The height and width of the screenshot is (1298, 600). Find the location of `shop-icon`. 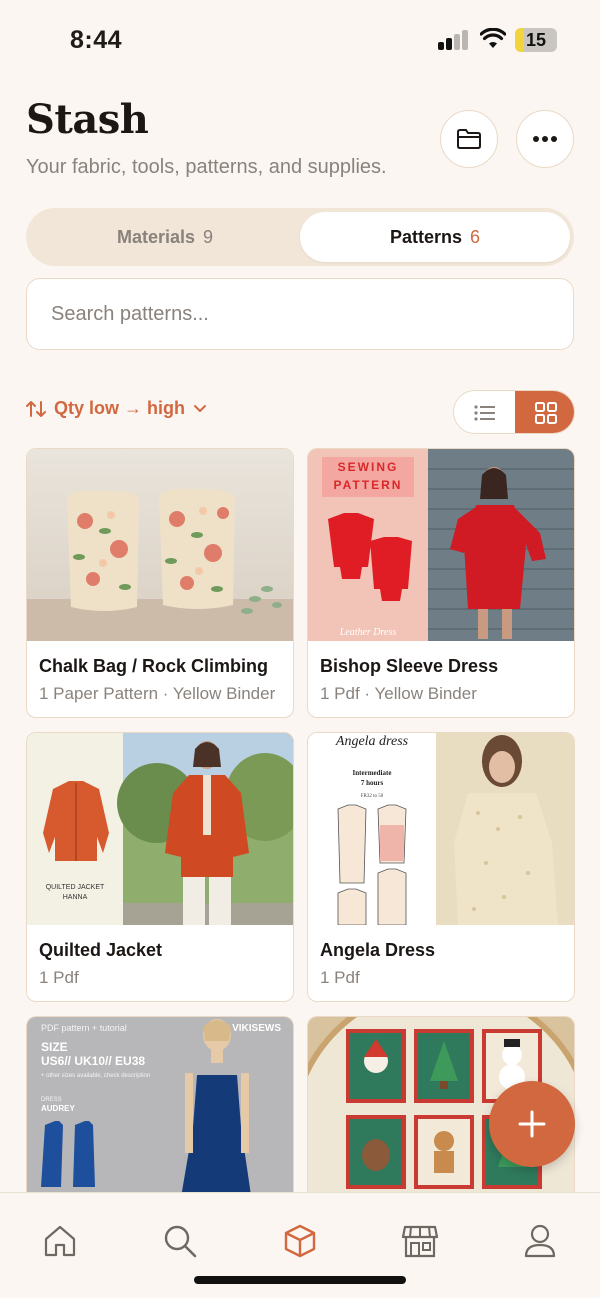

shop-icon is located at coordinates (420, 1241).